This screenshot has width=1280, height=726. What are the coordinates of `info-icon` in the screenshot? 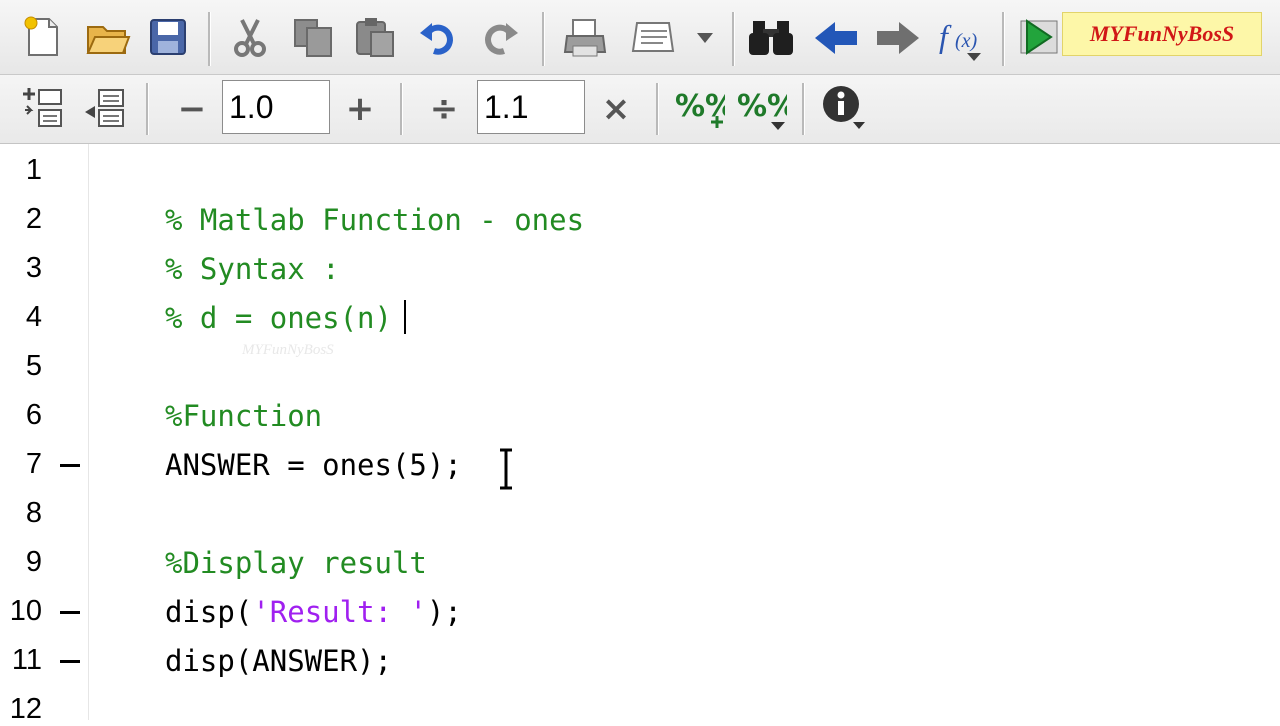 It's located at (844, 107).